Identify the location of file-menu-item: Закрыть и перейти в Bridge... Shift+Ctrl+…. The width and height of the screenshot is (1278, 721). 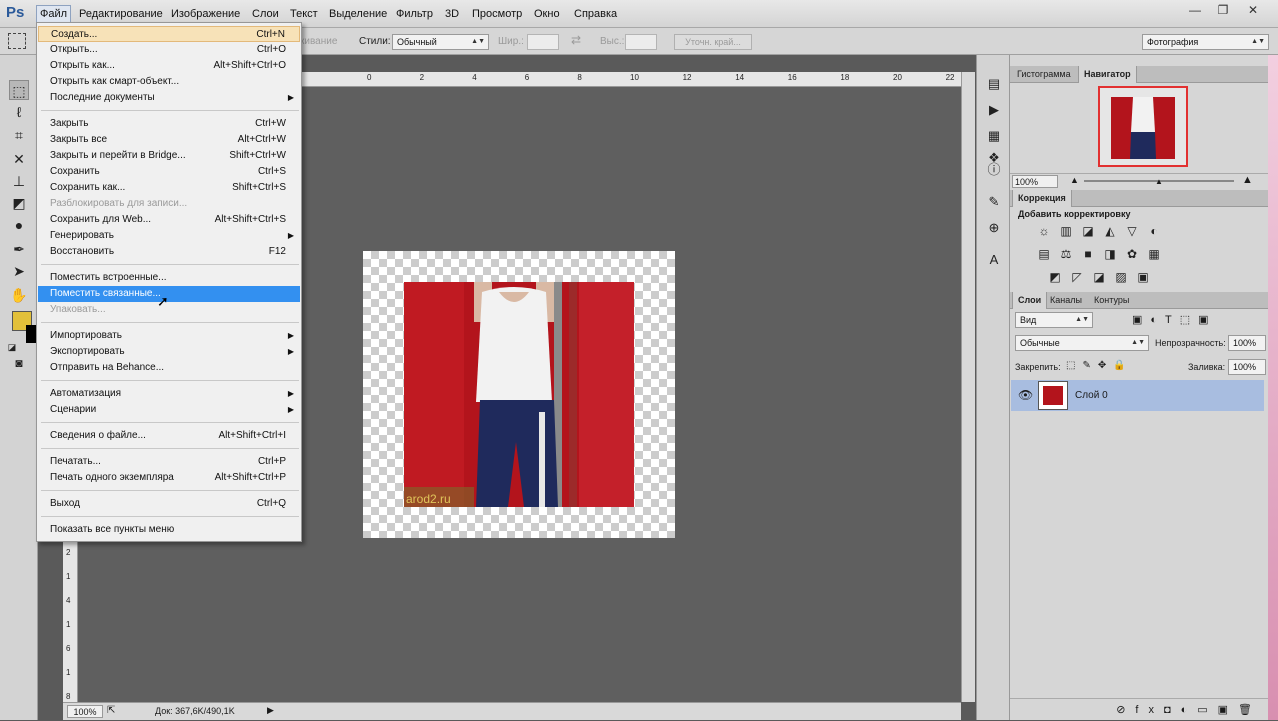
(169, 156).